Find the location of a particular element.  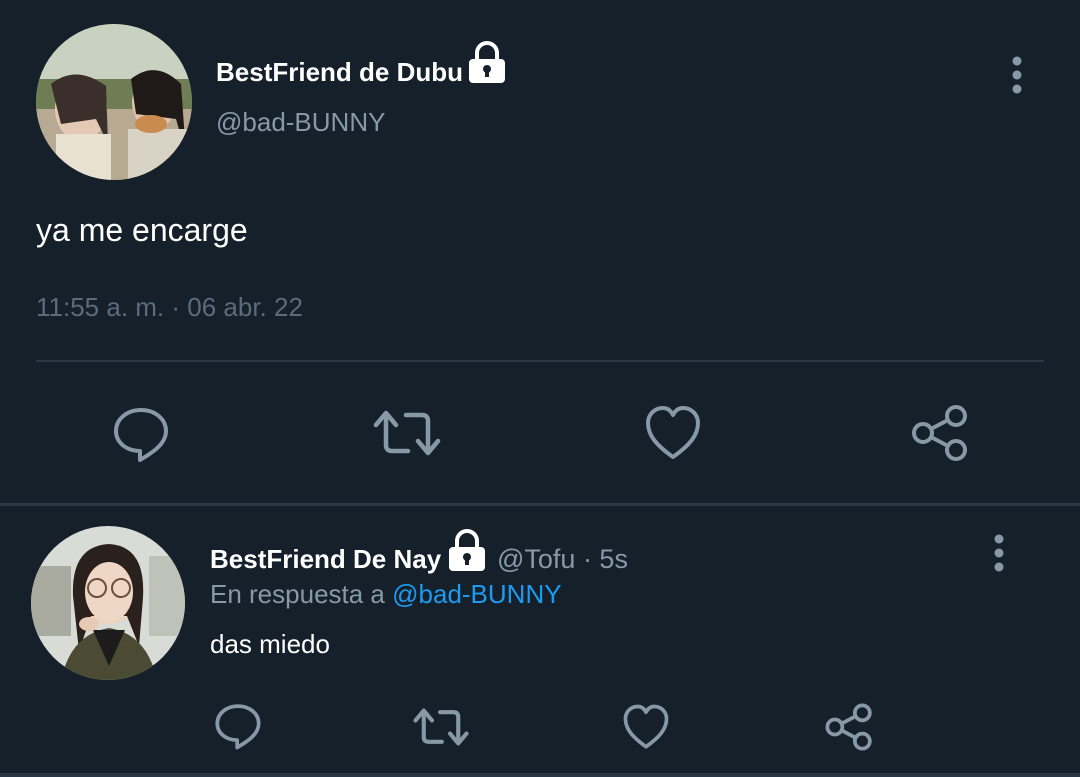

reply-author-name: BestFriend De Nay is located at coordinates (325, 559).